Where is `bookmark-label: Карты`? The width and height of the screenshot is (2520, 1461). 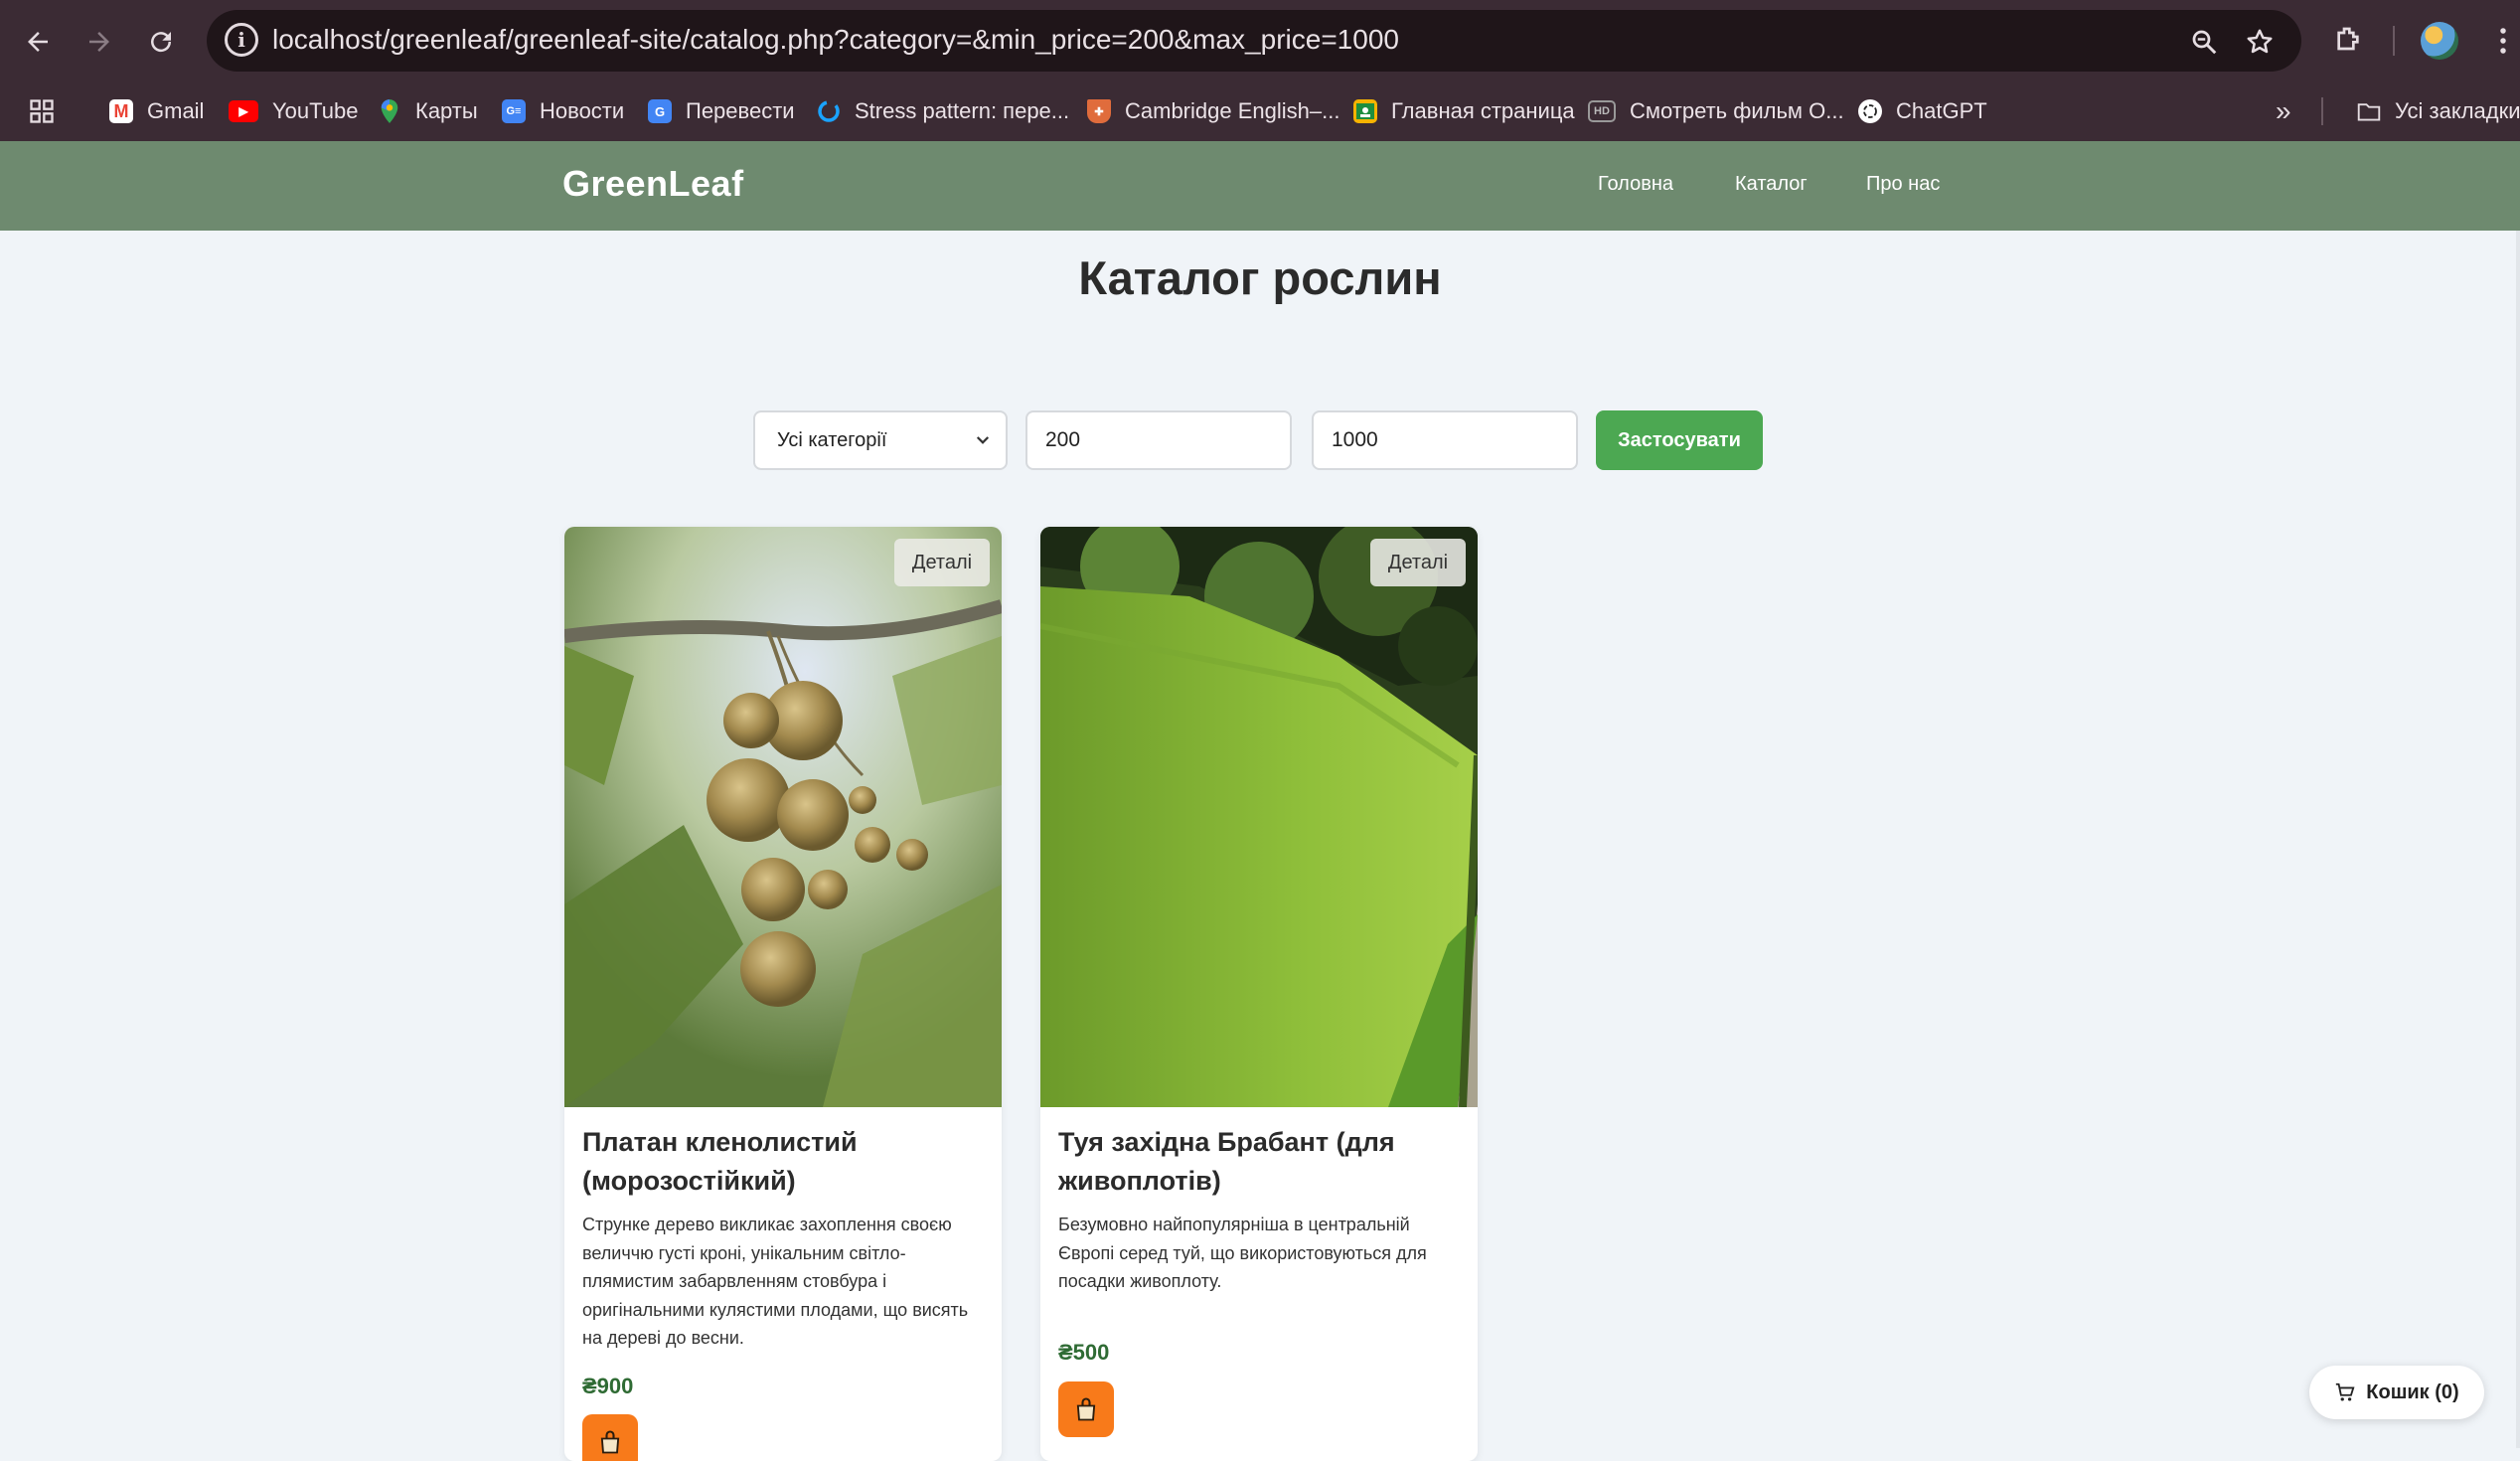 bookmark-label: Карты is located at coordinates (447, 110).